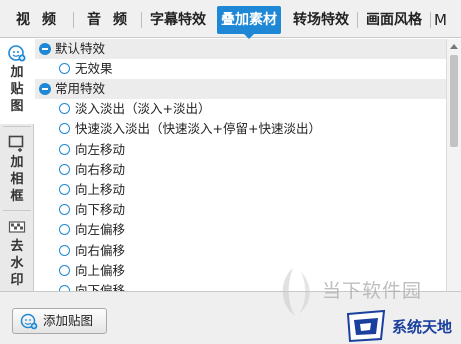  Describe the element at coordinates (178, 20) in the screenshot. I see `tab-subtitle-effects: 字幕特效` at that location.